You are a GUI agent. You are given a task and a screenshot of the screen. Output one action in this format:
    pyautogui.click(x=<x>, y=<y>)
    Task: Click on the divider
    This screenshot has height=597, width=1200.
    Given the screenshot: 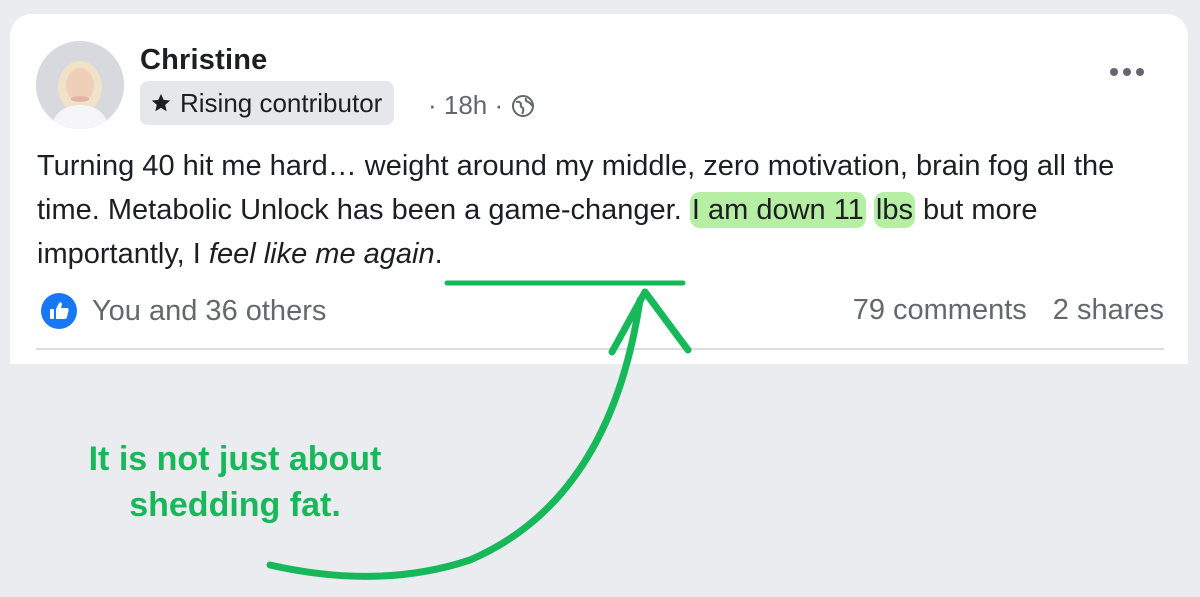 What is the action you would take?
    pyautogui.click(x=600, y=349)
    